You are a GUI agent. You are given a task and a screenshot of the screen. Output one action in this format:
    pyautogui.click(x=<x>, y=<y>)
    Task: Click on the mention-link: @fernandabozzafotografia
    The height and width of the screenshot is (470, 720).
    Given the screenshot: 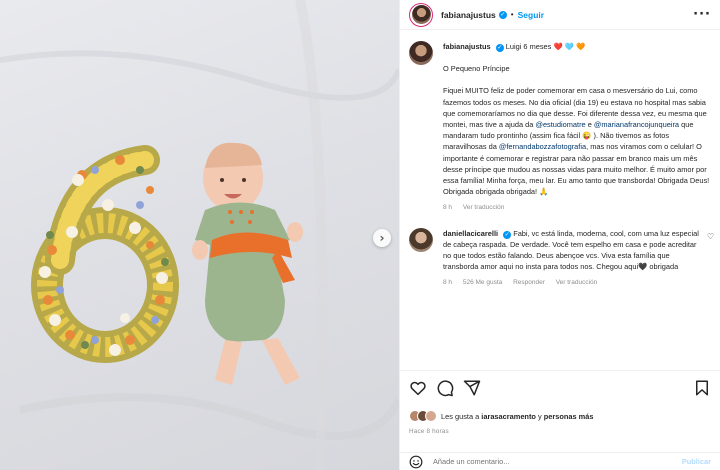 What is the action you would take?
    pyautogui.click(x=542, y=146)
    